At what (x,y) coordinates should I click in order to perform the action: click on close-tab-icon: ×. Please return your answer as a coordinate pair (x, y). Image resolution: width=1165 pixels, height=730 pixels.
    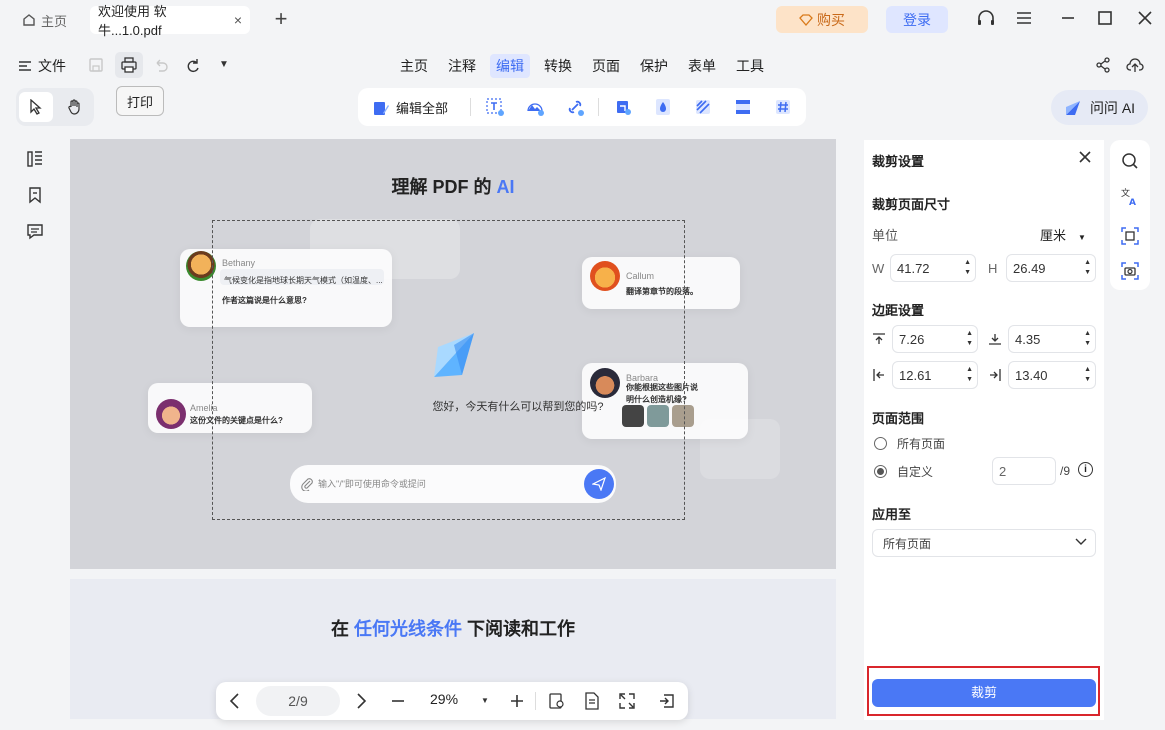
    Looking at the image, I should click on (238, 20).